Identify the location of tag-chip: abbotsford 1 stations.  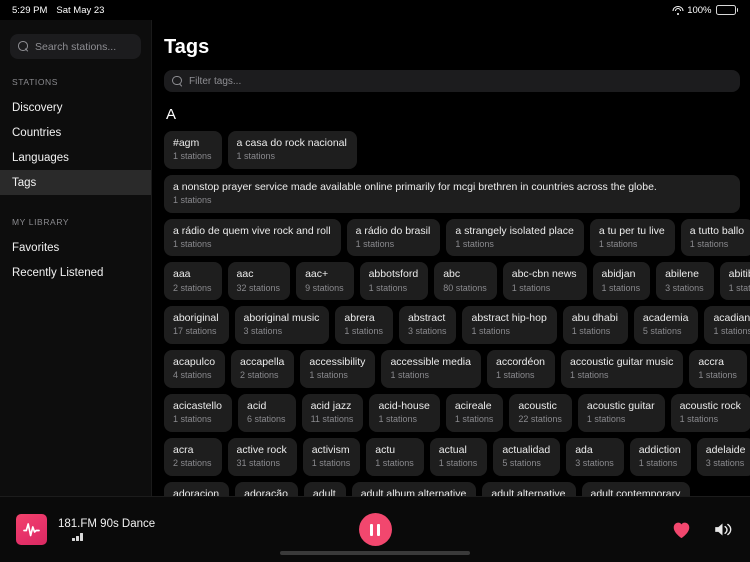
(394, 281).